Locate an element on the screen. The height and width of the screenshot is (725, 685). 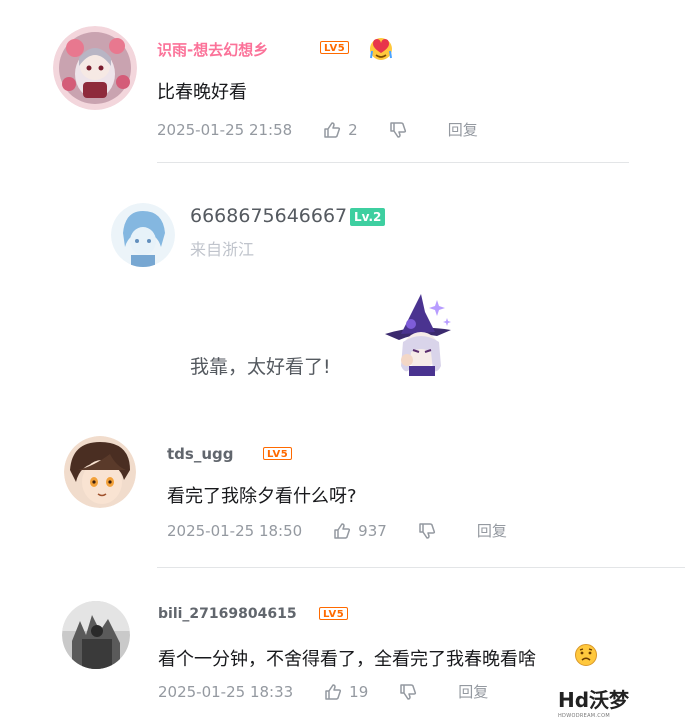
watermark-subtitle: HDWODREAM.COM is located at coordinates (584, 716).